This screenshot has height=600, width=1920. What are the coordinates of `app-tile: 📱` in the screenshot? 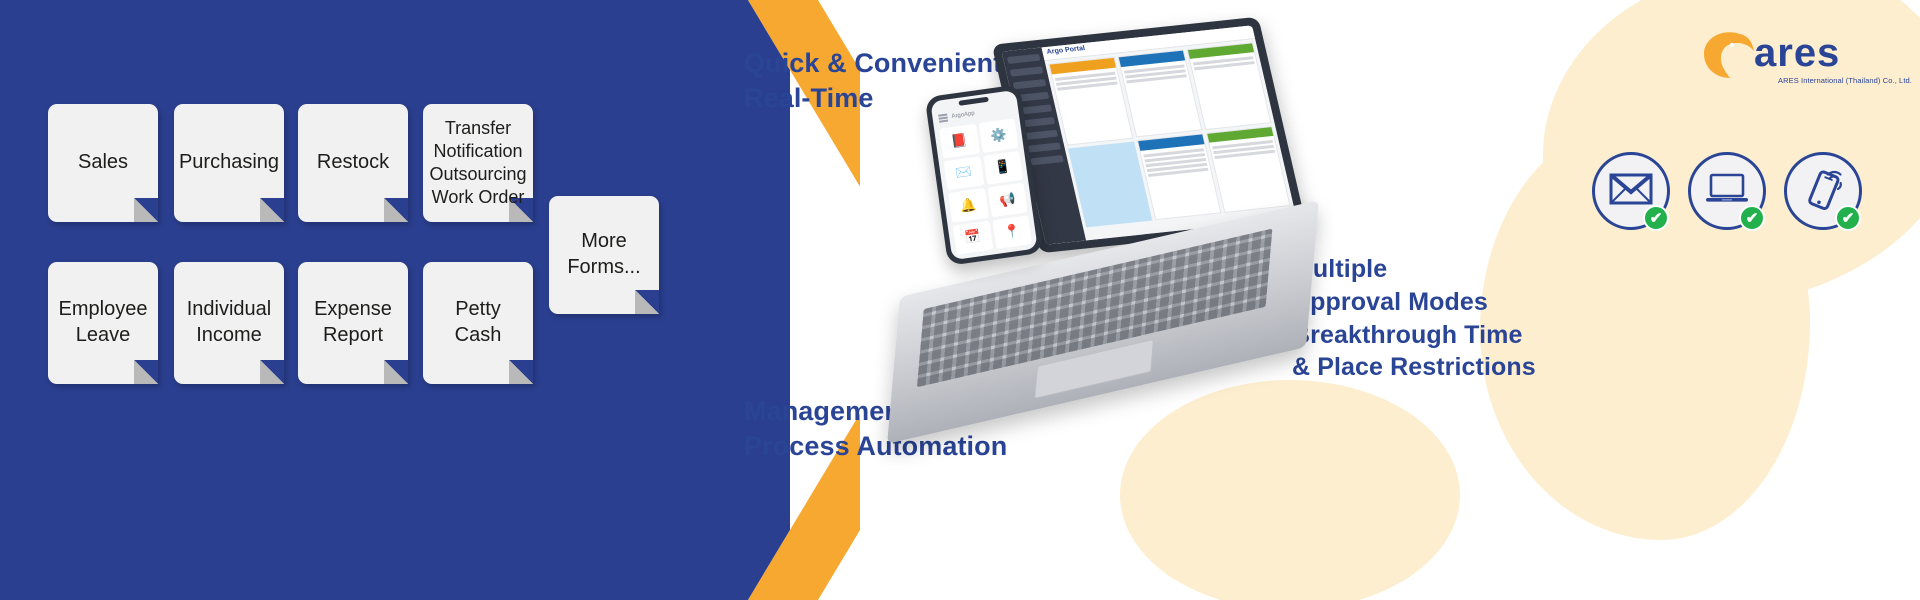 It's located at (1003, 167).